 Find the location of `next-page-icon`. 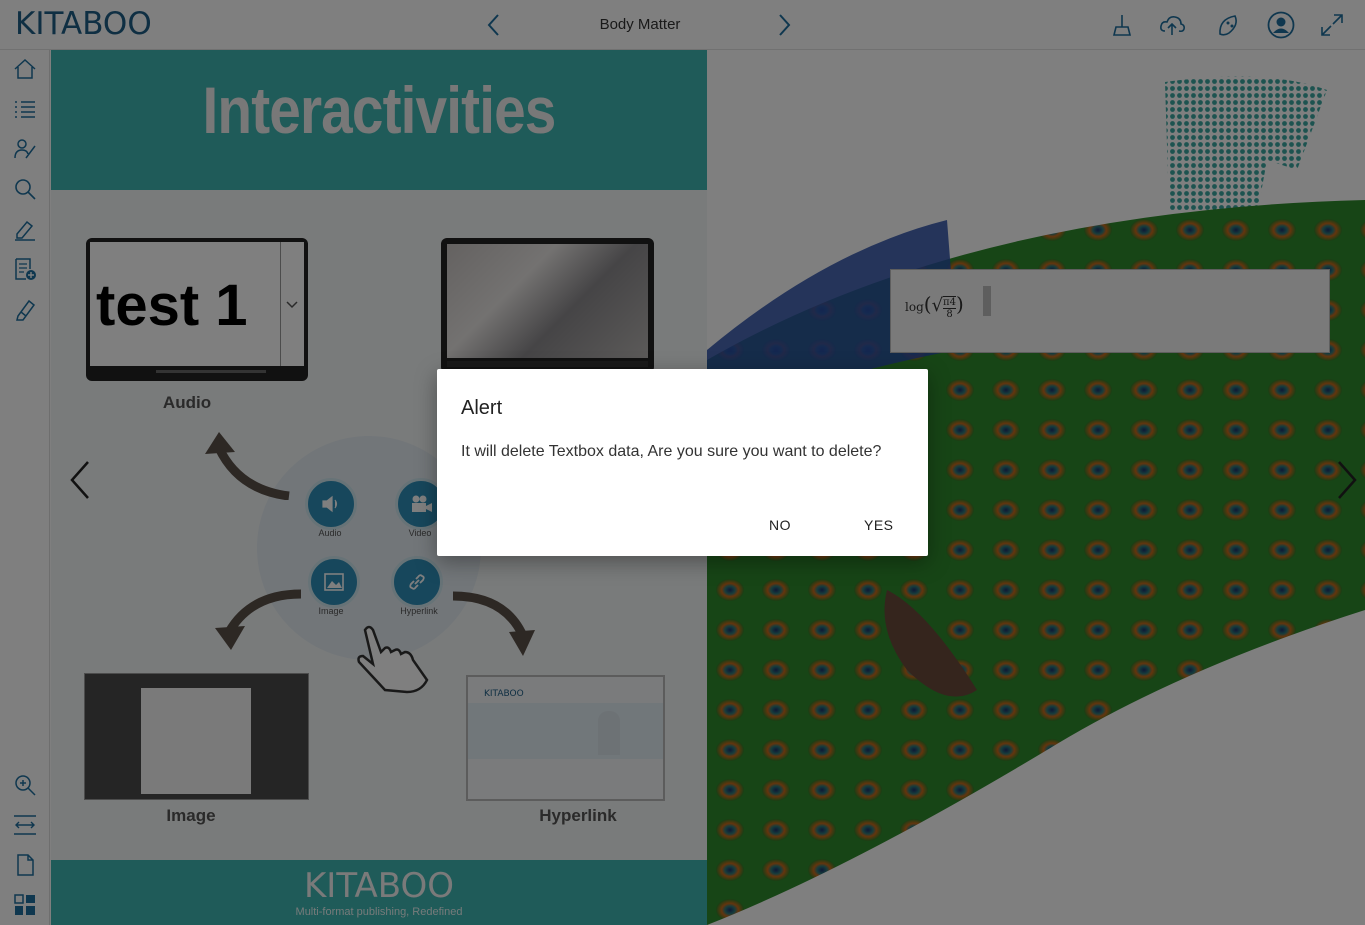

next-page-icon is located at coordinates (1346, 480).